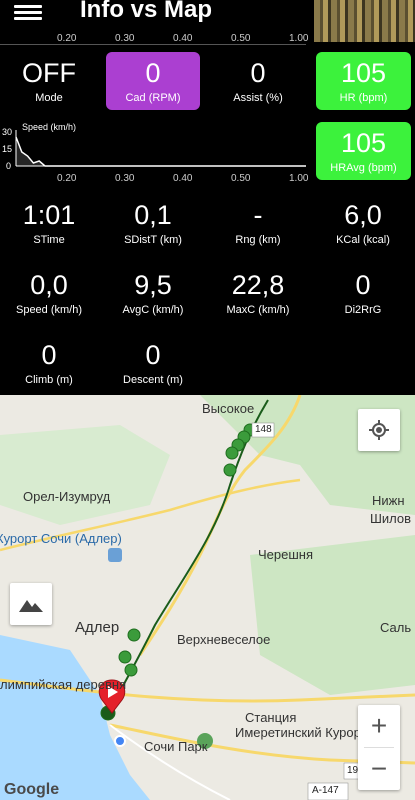  Describe the element at coordinates (49, 98) in the screenshot. I see `mode-label: Mode` at that location.